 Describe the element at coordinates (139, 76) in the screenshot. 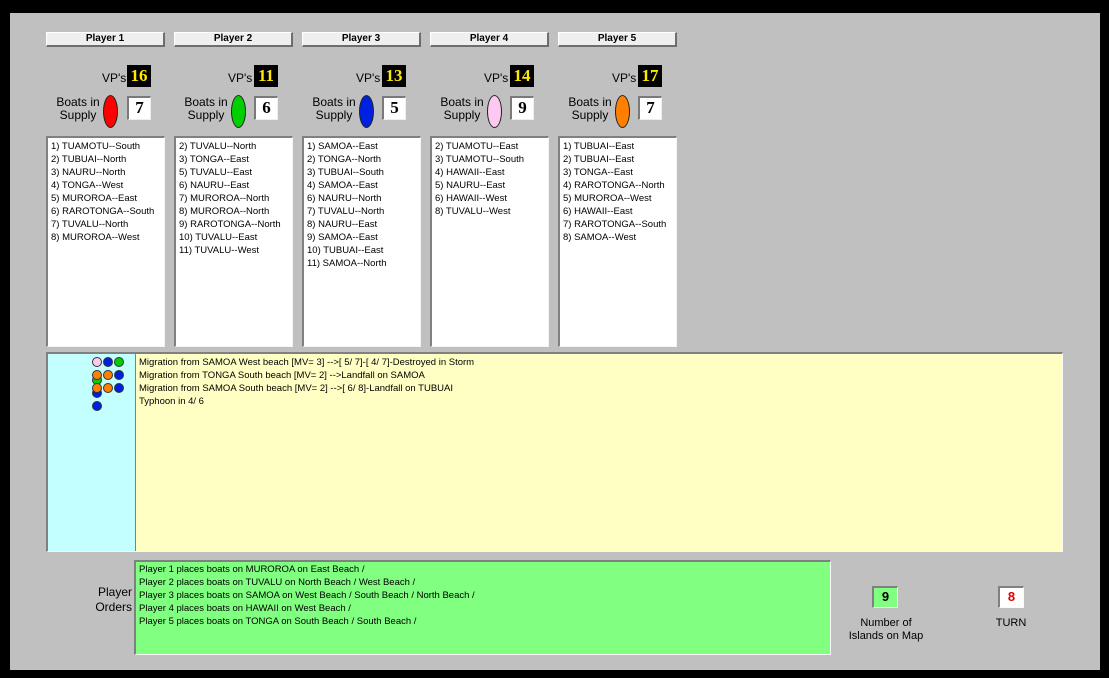

I see `player-1-vp-value: 16` at that location.